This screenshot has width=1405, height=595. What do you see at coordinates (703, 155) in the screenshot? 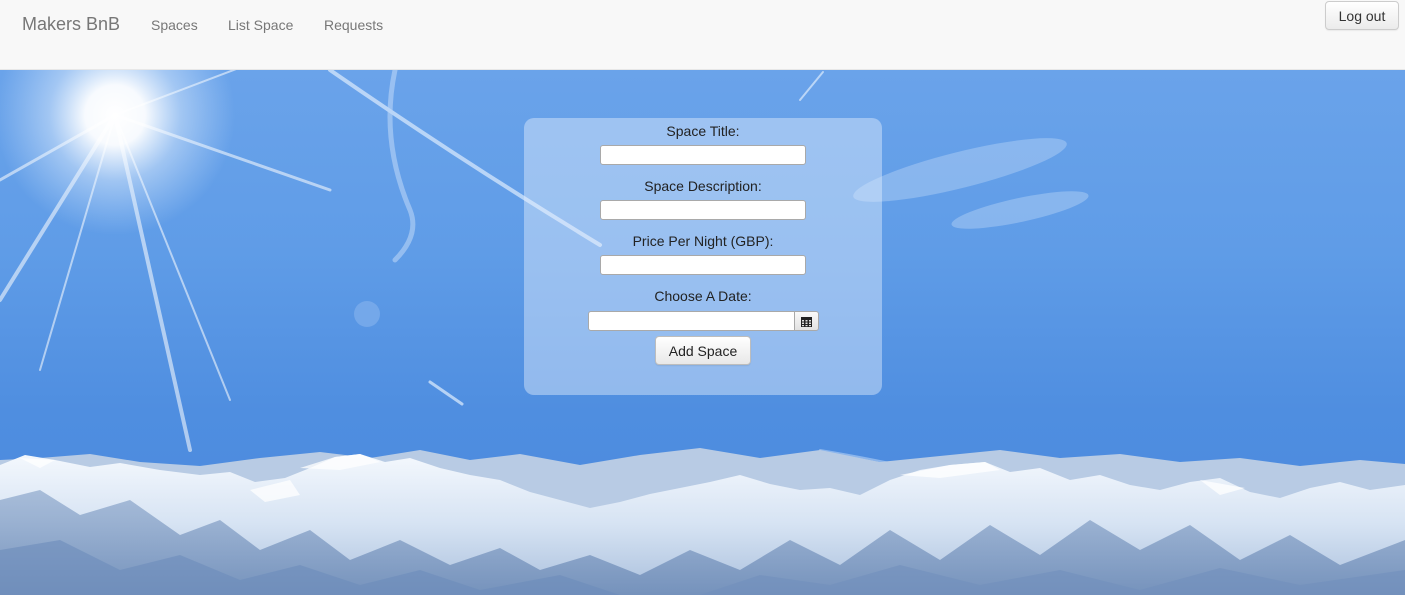
I see `space-title-input` at bounding box center [703, 155].